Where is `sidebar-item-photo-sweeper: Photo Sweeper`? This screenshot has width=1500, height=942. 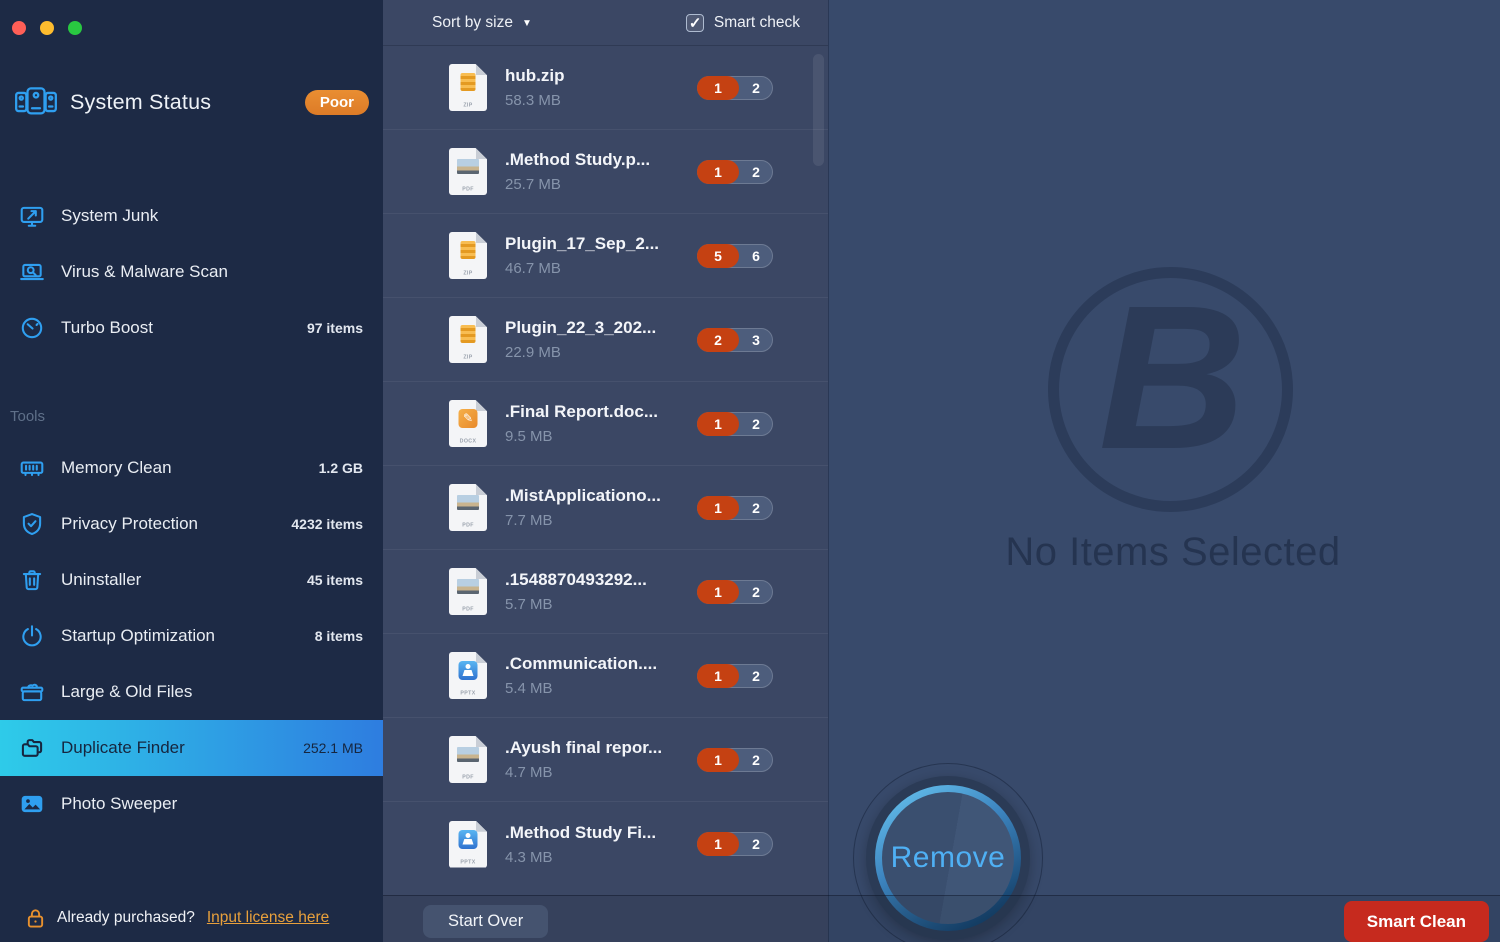 sidebar-item-photo-sweeper: Photo Sweeper is located at coordinates (191, 804).